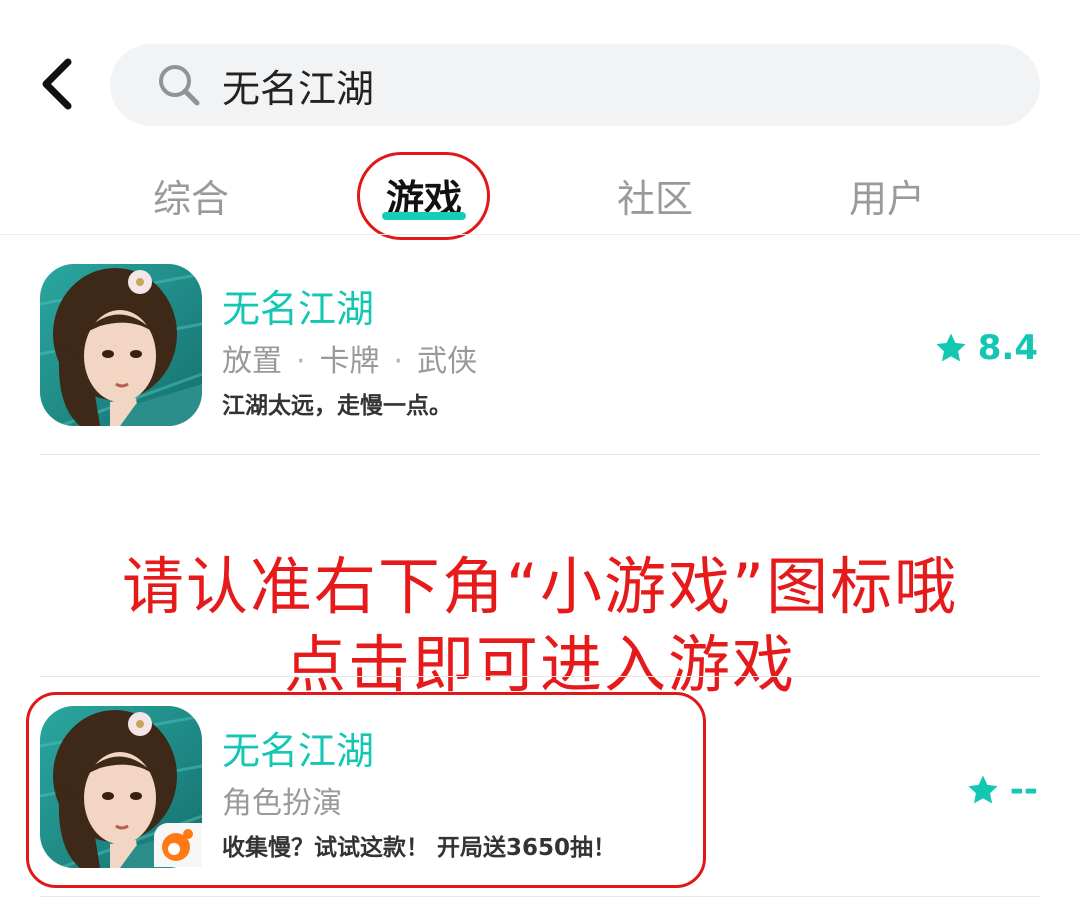  Describe the element at coordinates (366, 790) in the screenshot. I see `annotation-outline-mini-game` at that location.